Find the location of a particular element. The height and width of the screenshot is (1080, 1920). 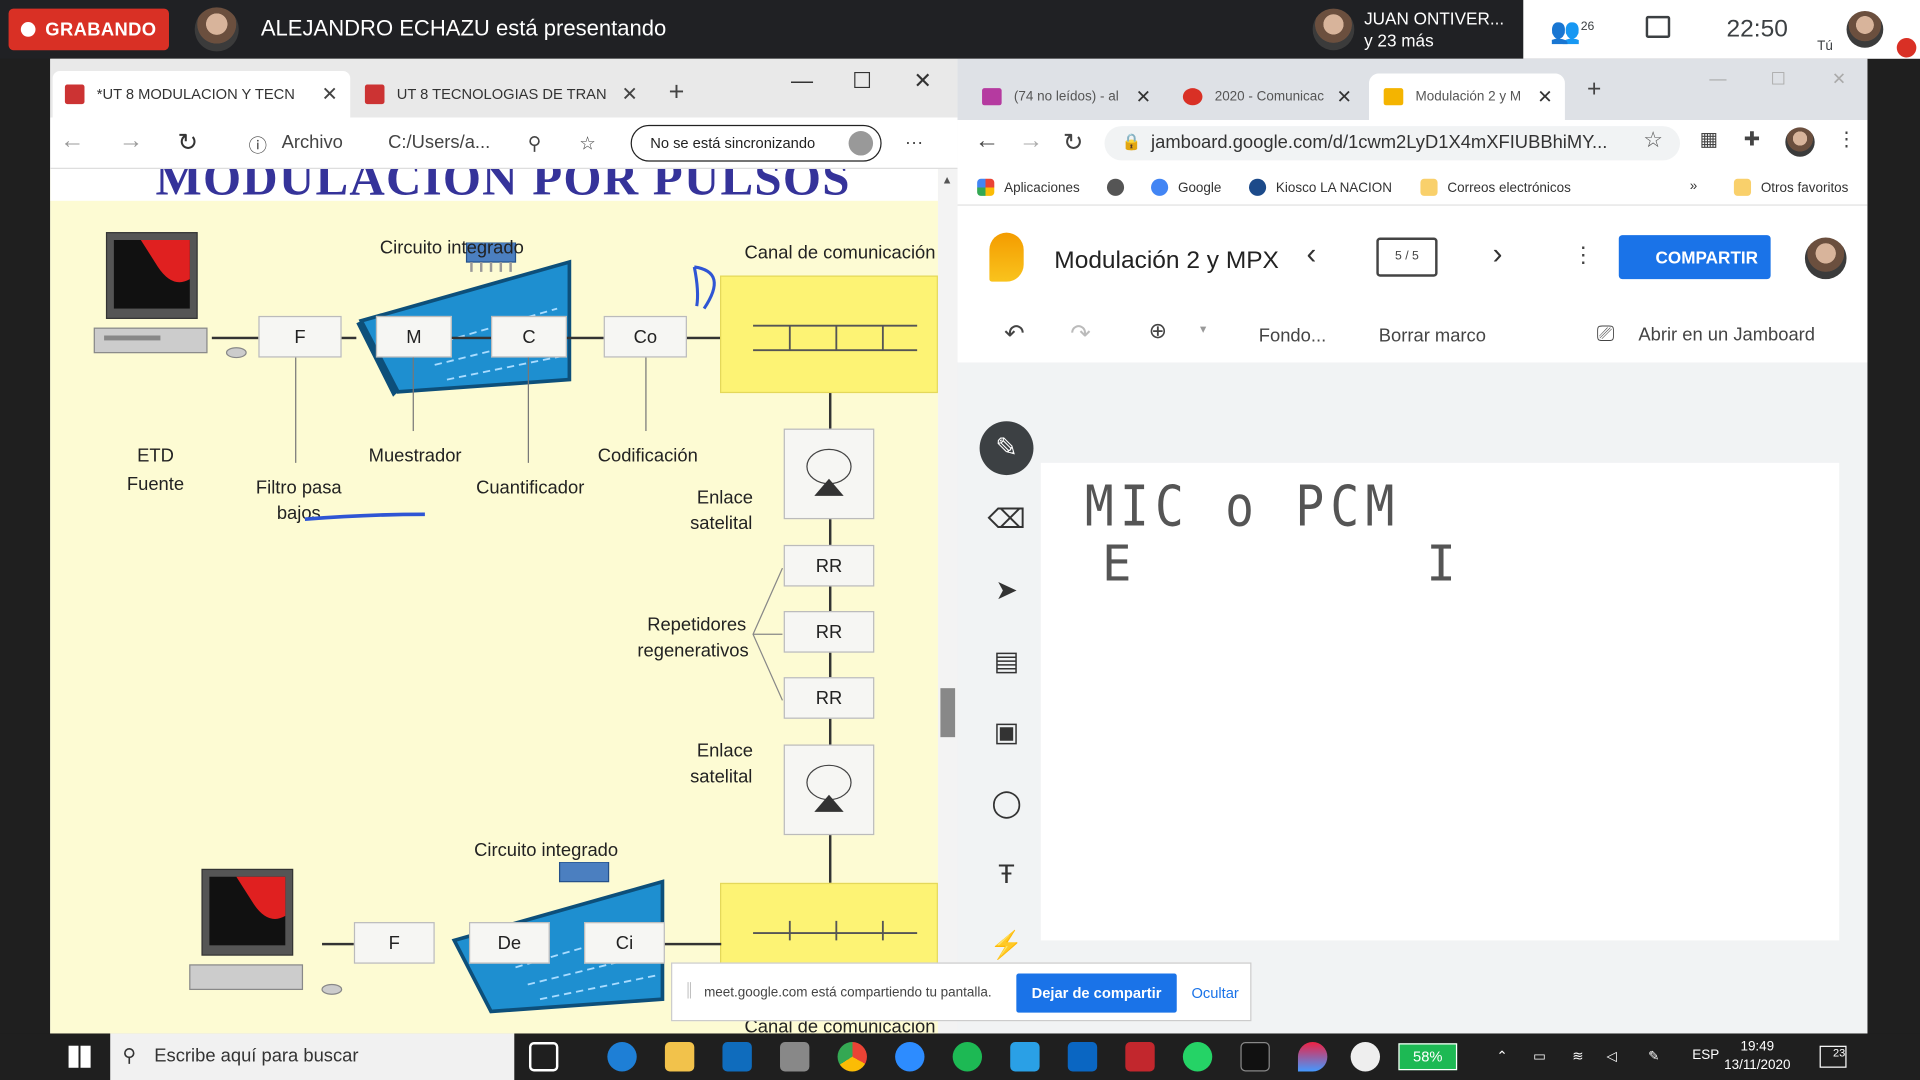

select-tool-icon: ➤ is located at coordinates (1007, 590).